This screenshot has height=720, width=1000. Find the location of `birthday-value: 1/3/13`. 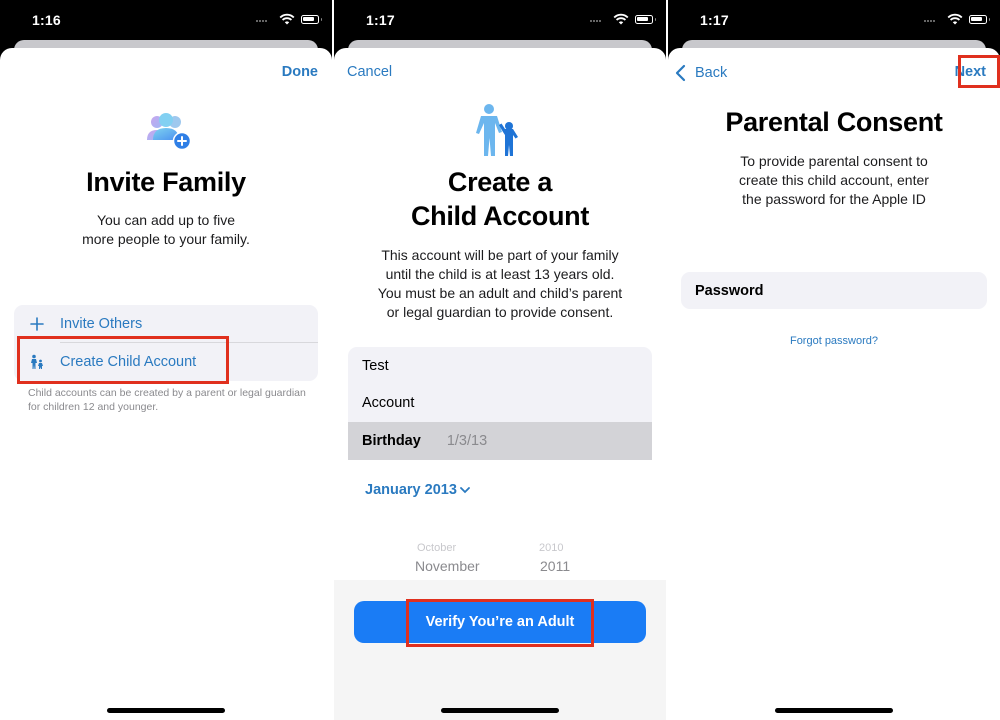

birthday-value: 1/3/13 is located at coordinates (467, 441).